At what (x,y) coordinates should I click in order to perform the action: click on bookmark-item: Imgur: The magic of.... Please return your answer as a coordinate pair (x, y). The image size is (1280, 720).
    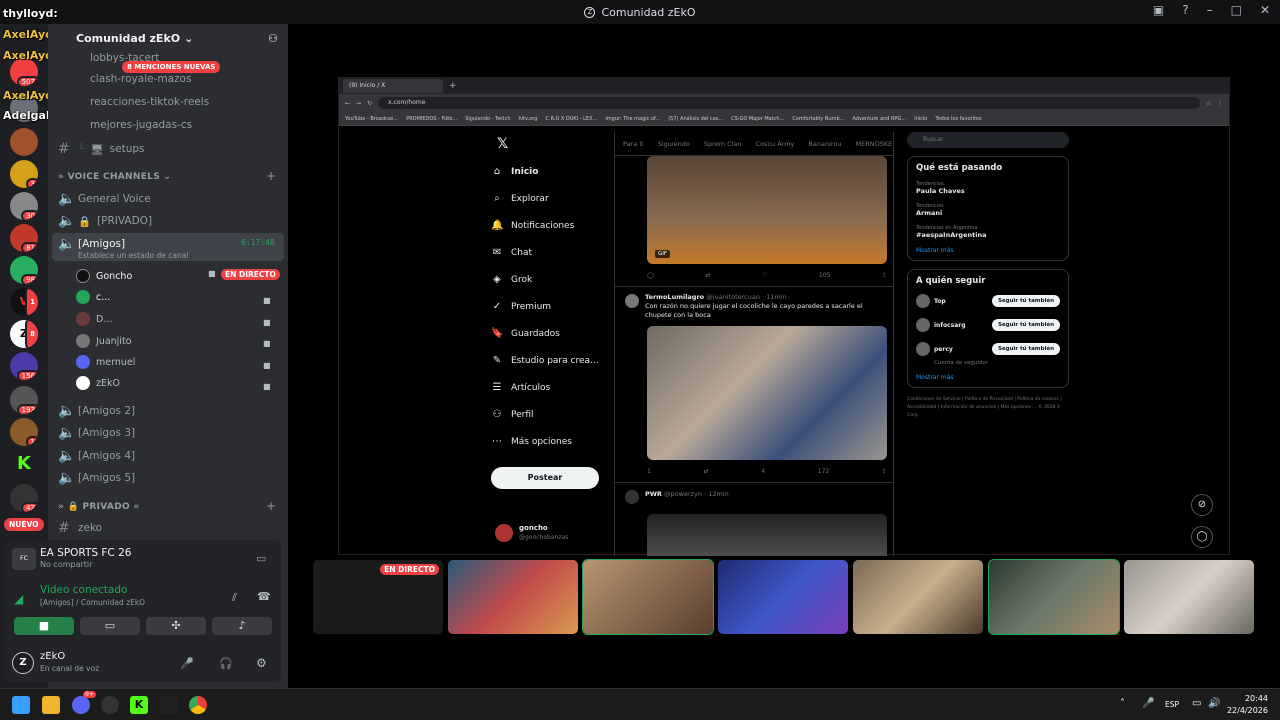
    Looking at the image, I should click on (632, 119).